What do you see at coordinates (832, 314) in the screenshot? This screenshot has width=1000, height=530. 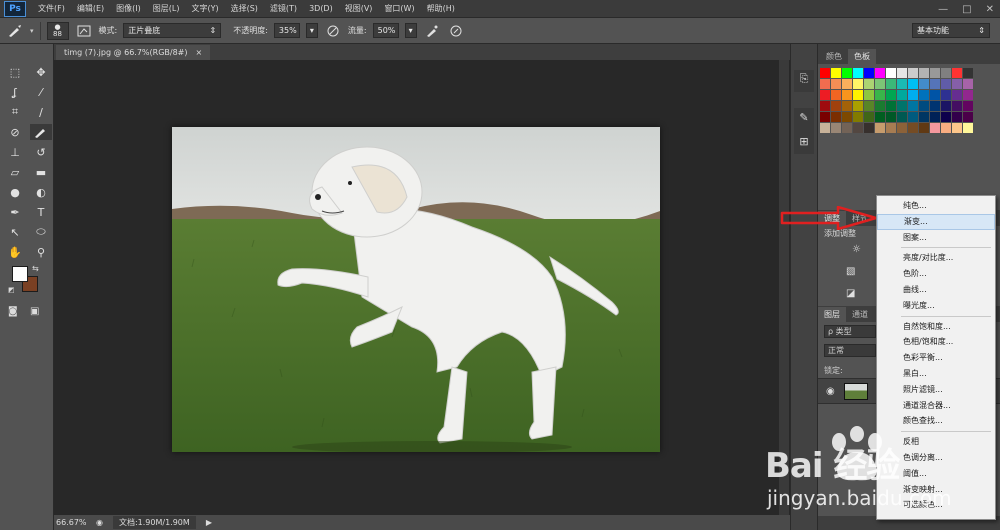 I see `tab-layers: 图层` at bounding box center [832, 314].